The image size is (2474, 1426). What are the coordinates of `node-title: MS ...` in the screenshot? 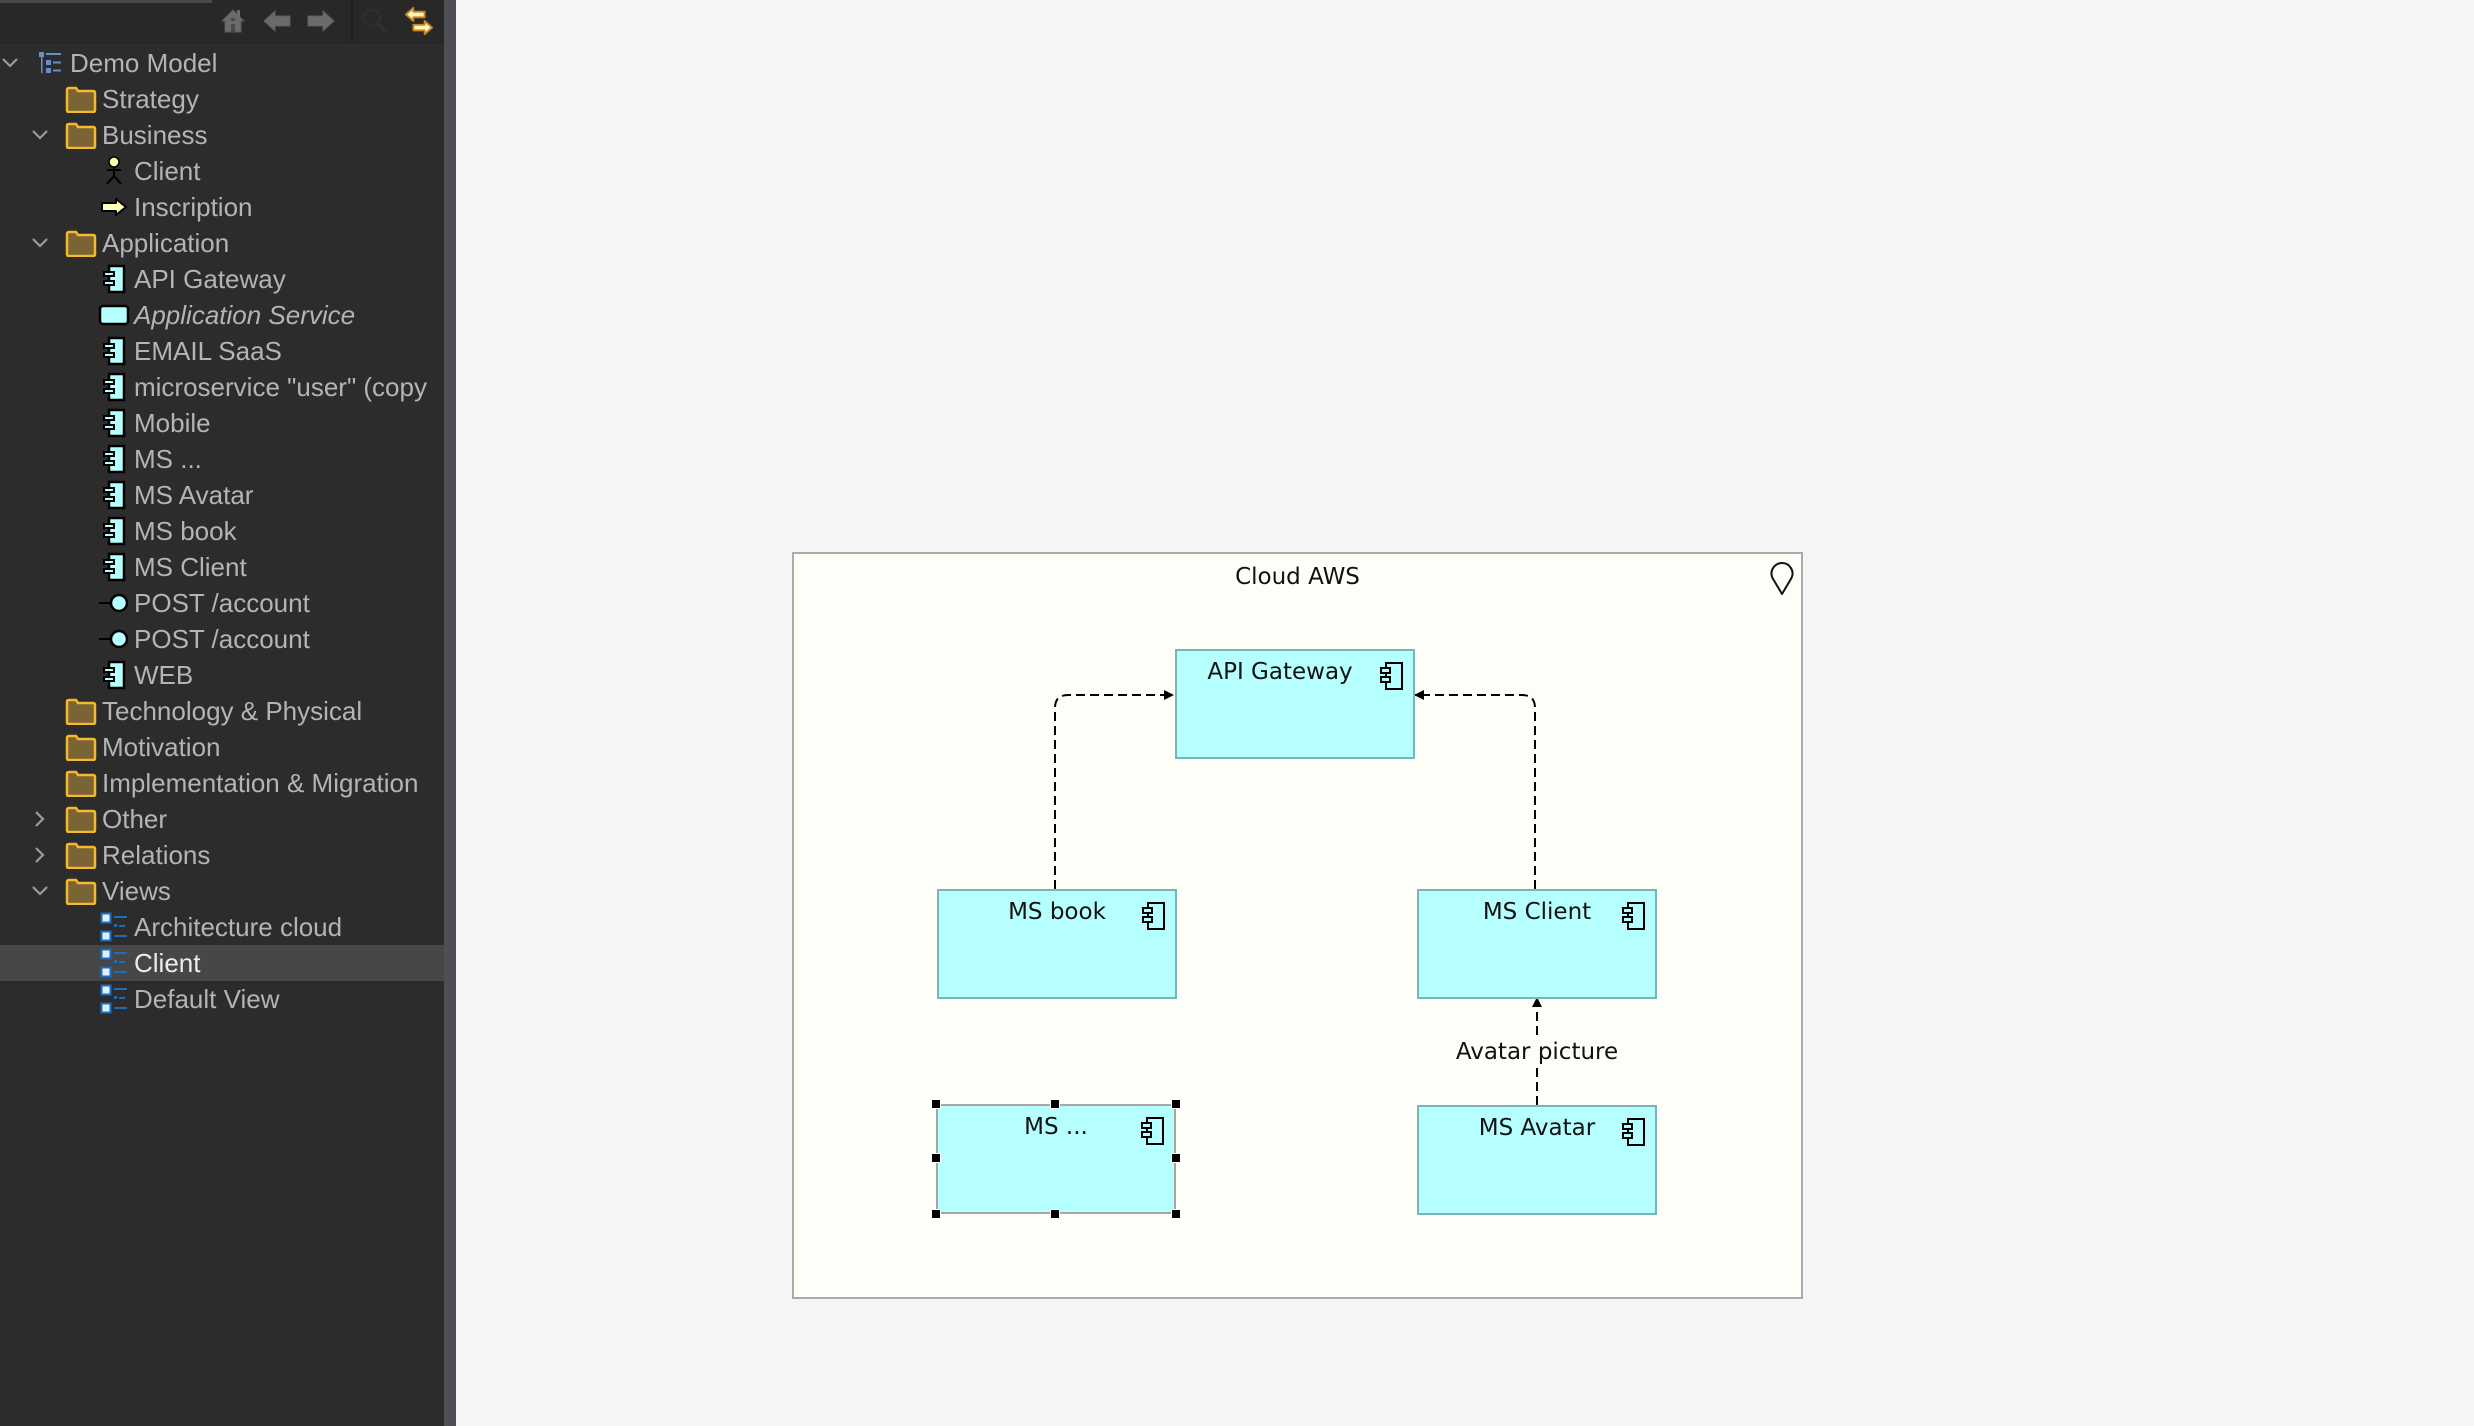 It's located at (1056, 1127).